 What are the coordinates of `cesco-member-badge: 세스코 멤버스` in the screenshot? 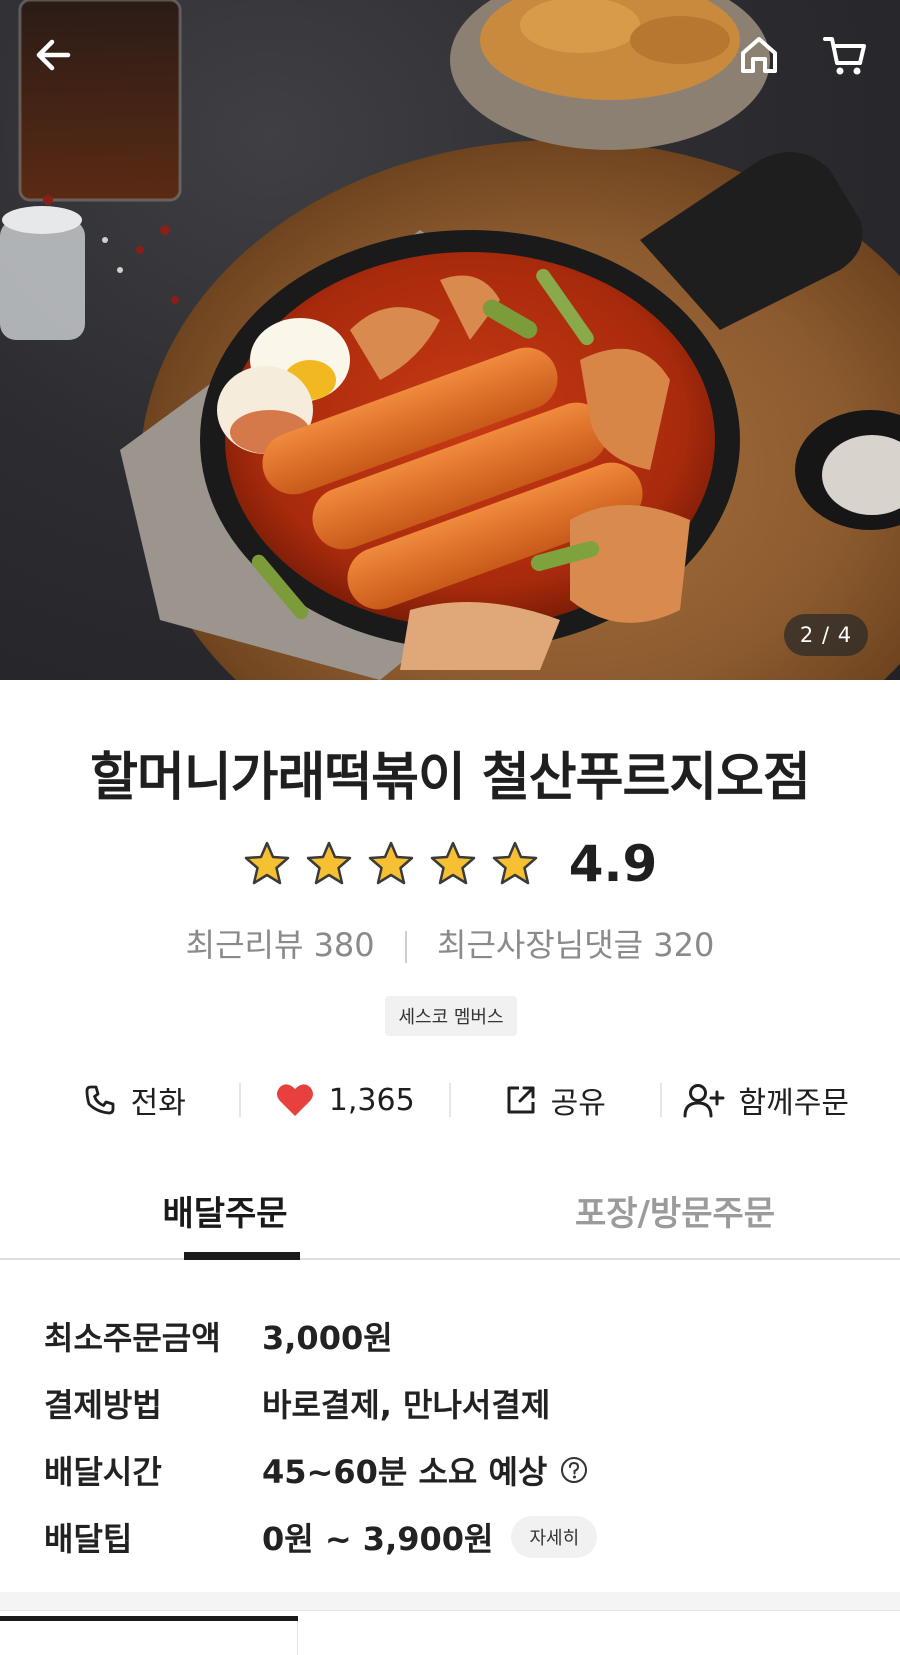 It's located at (451, 1016).